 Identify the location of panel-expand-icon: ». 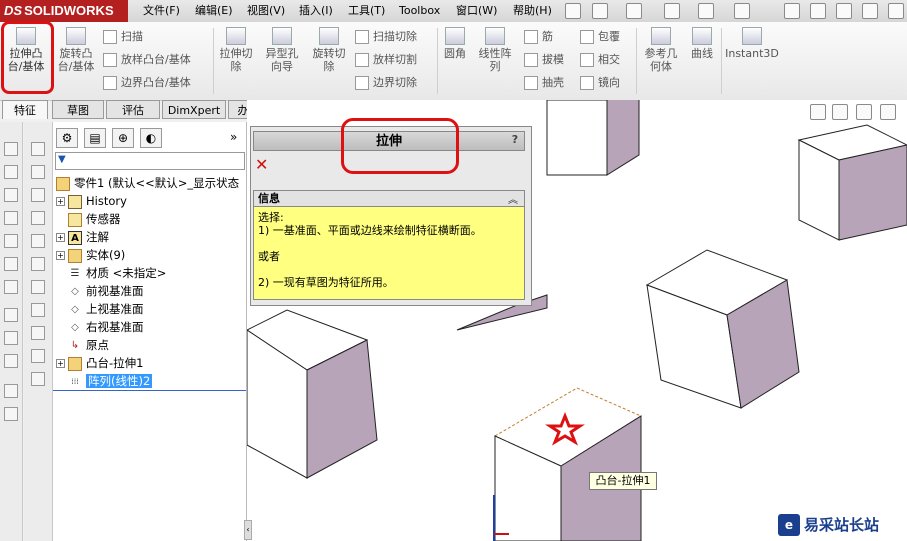
(233, 137).